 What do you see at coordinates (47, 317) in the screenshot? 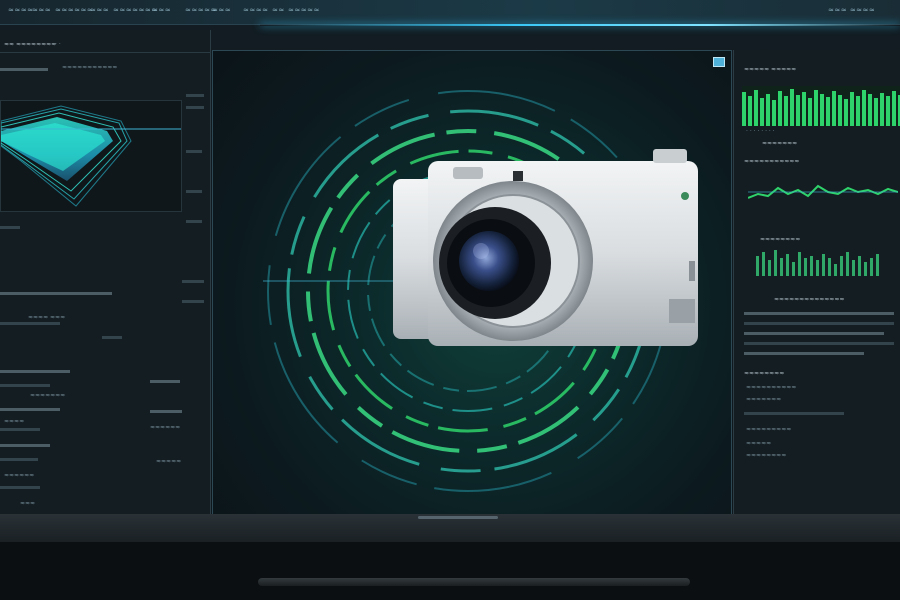
I see `section-label: ≈≈≈≈ ≈≈≈` at bounding box center [47, 317].